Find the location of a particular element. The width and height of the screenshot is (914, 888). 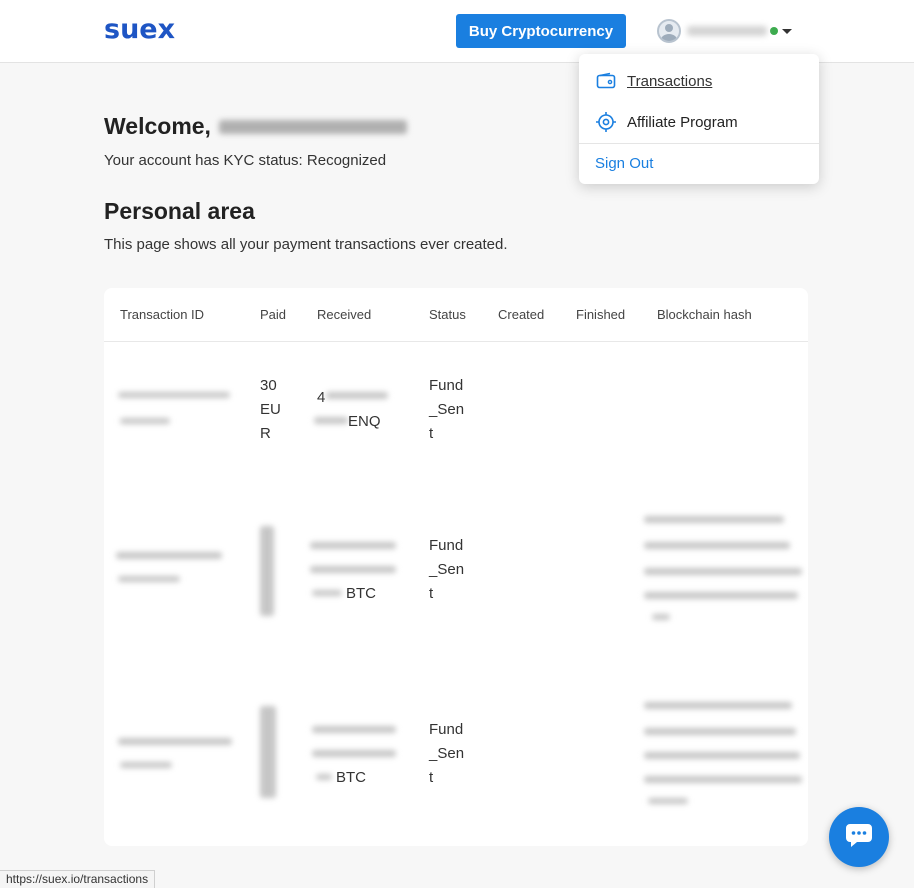

menu-divider is located at coordinates (699, 143).